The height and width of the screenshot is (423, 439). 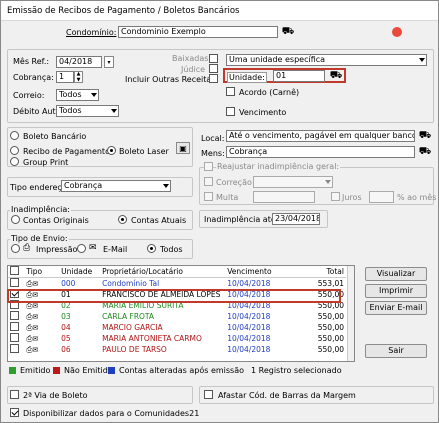 I want to click on enviar-email-button: Enviar E-mail, so click(x=396, y=308).